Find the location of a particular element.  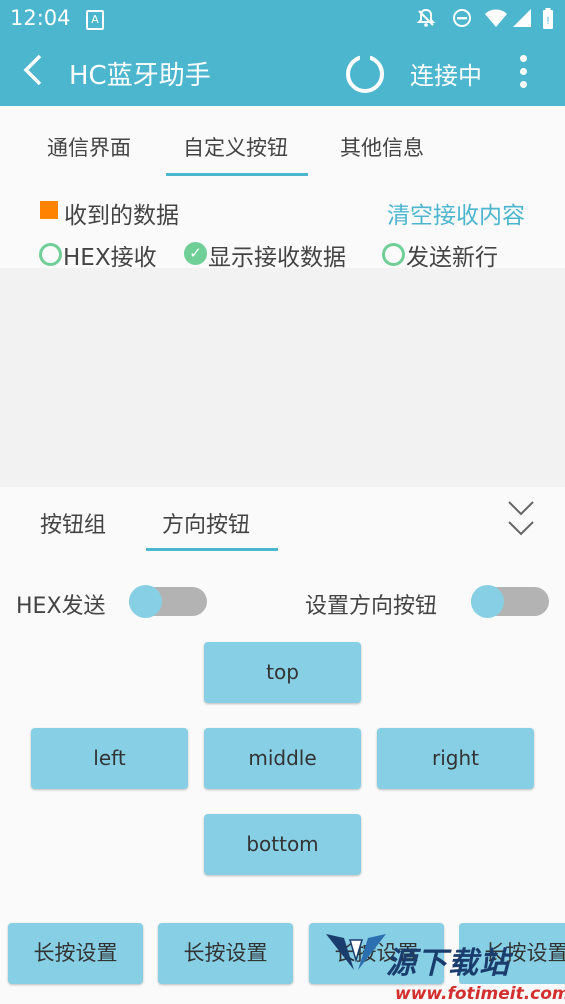

connection-status: 连接中 is located at coordinates (446, 73).